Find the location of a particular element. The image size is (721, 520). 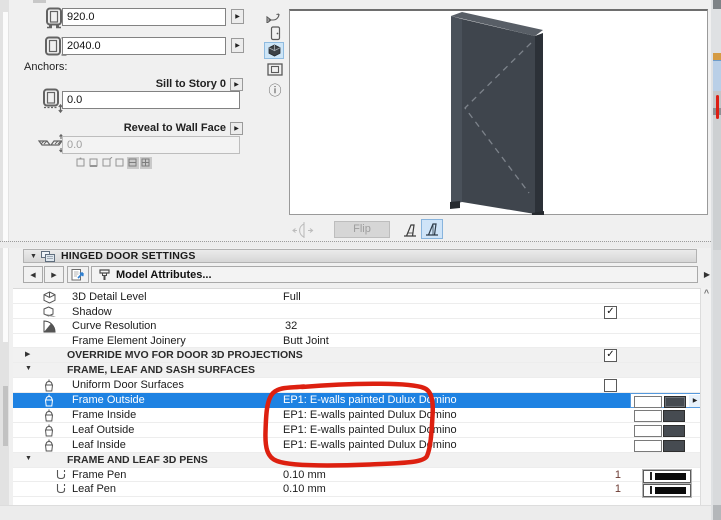

reveal-value-input is located at coordinates (151, 145).